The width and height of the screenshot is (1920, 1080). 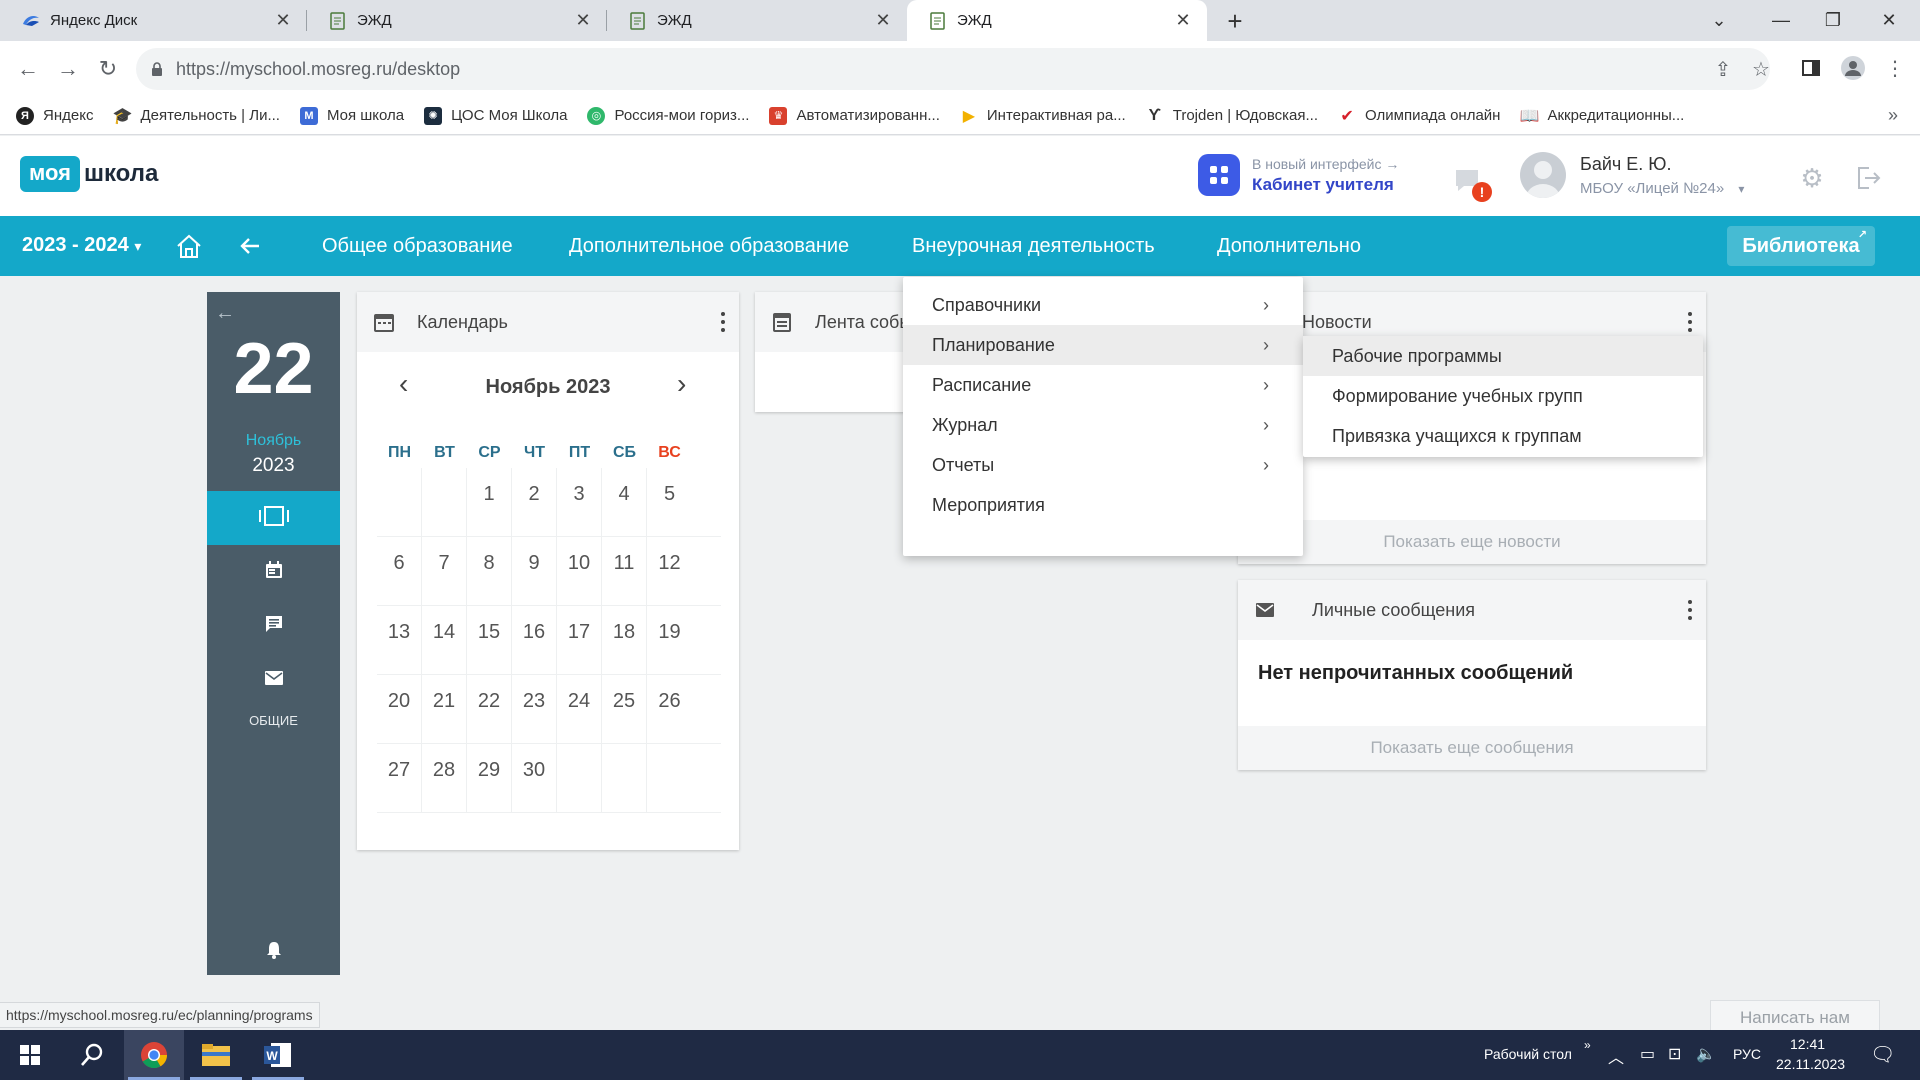 What do you see at coordinates (1833, 20) in the screenshot?
I see `maximize-button: ❐` at bounding box center [1833, 20].